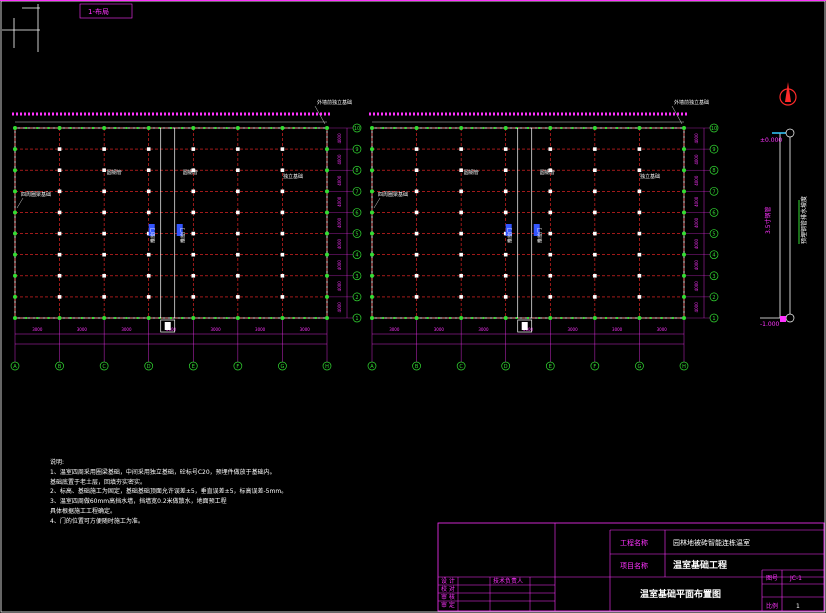 Image resolution: width=826 pixels, height=613 pixels. What do you see at coordinates (149, 367) in the screenshot?
I see `col-axis-label: D` at bounding box center [149, 367].